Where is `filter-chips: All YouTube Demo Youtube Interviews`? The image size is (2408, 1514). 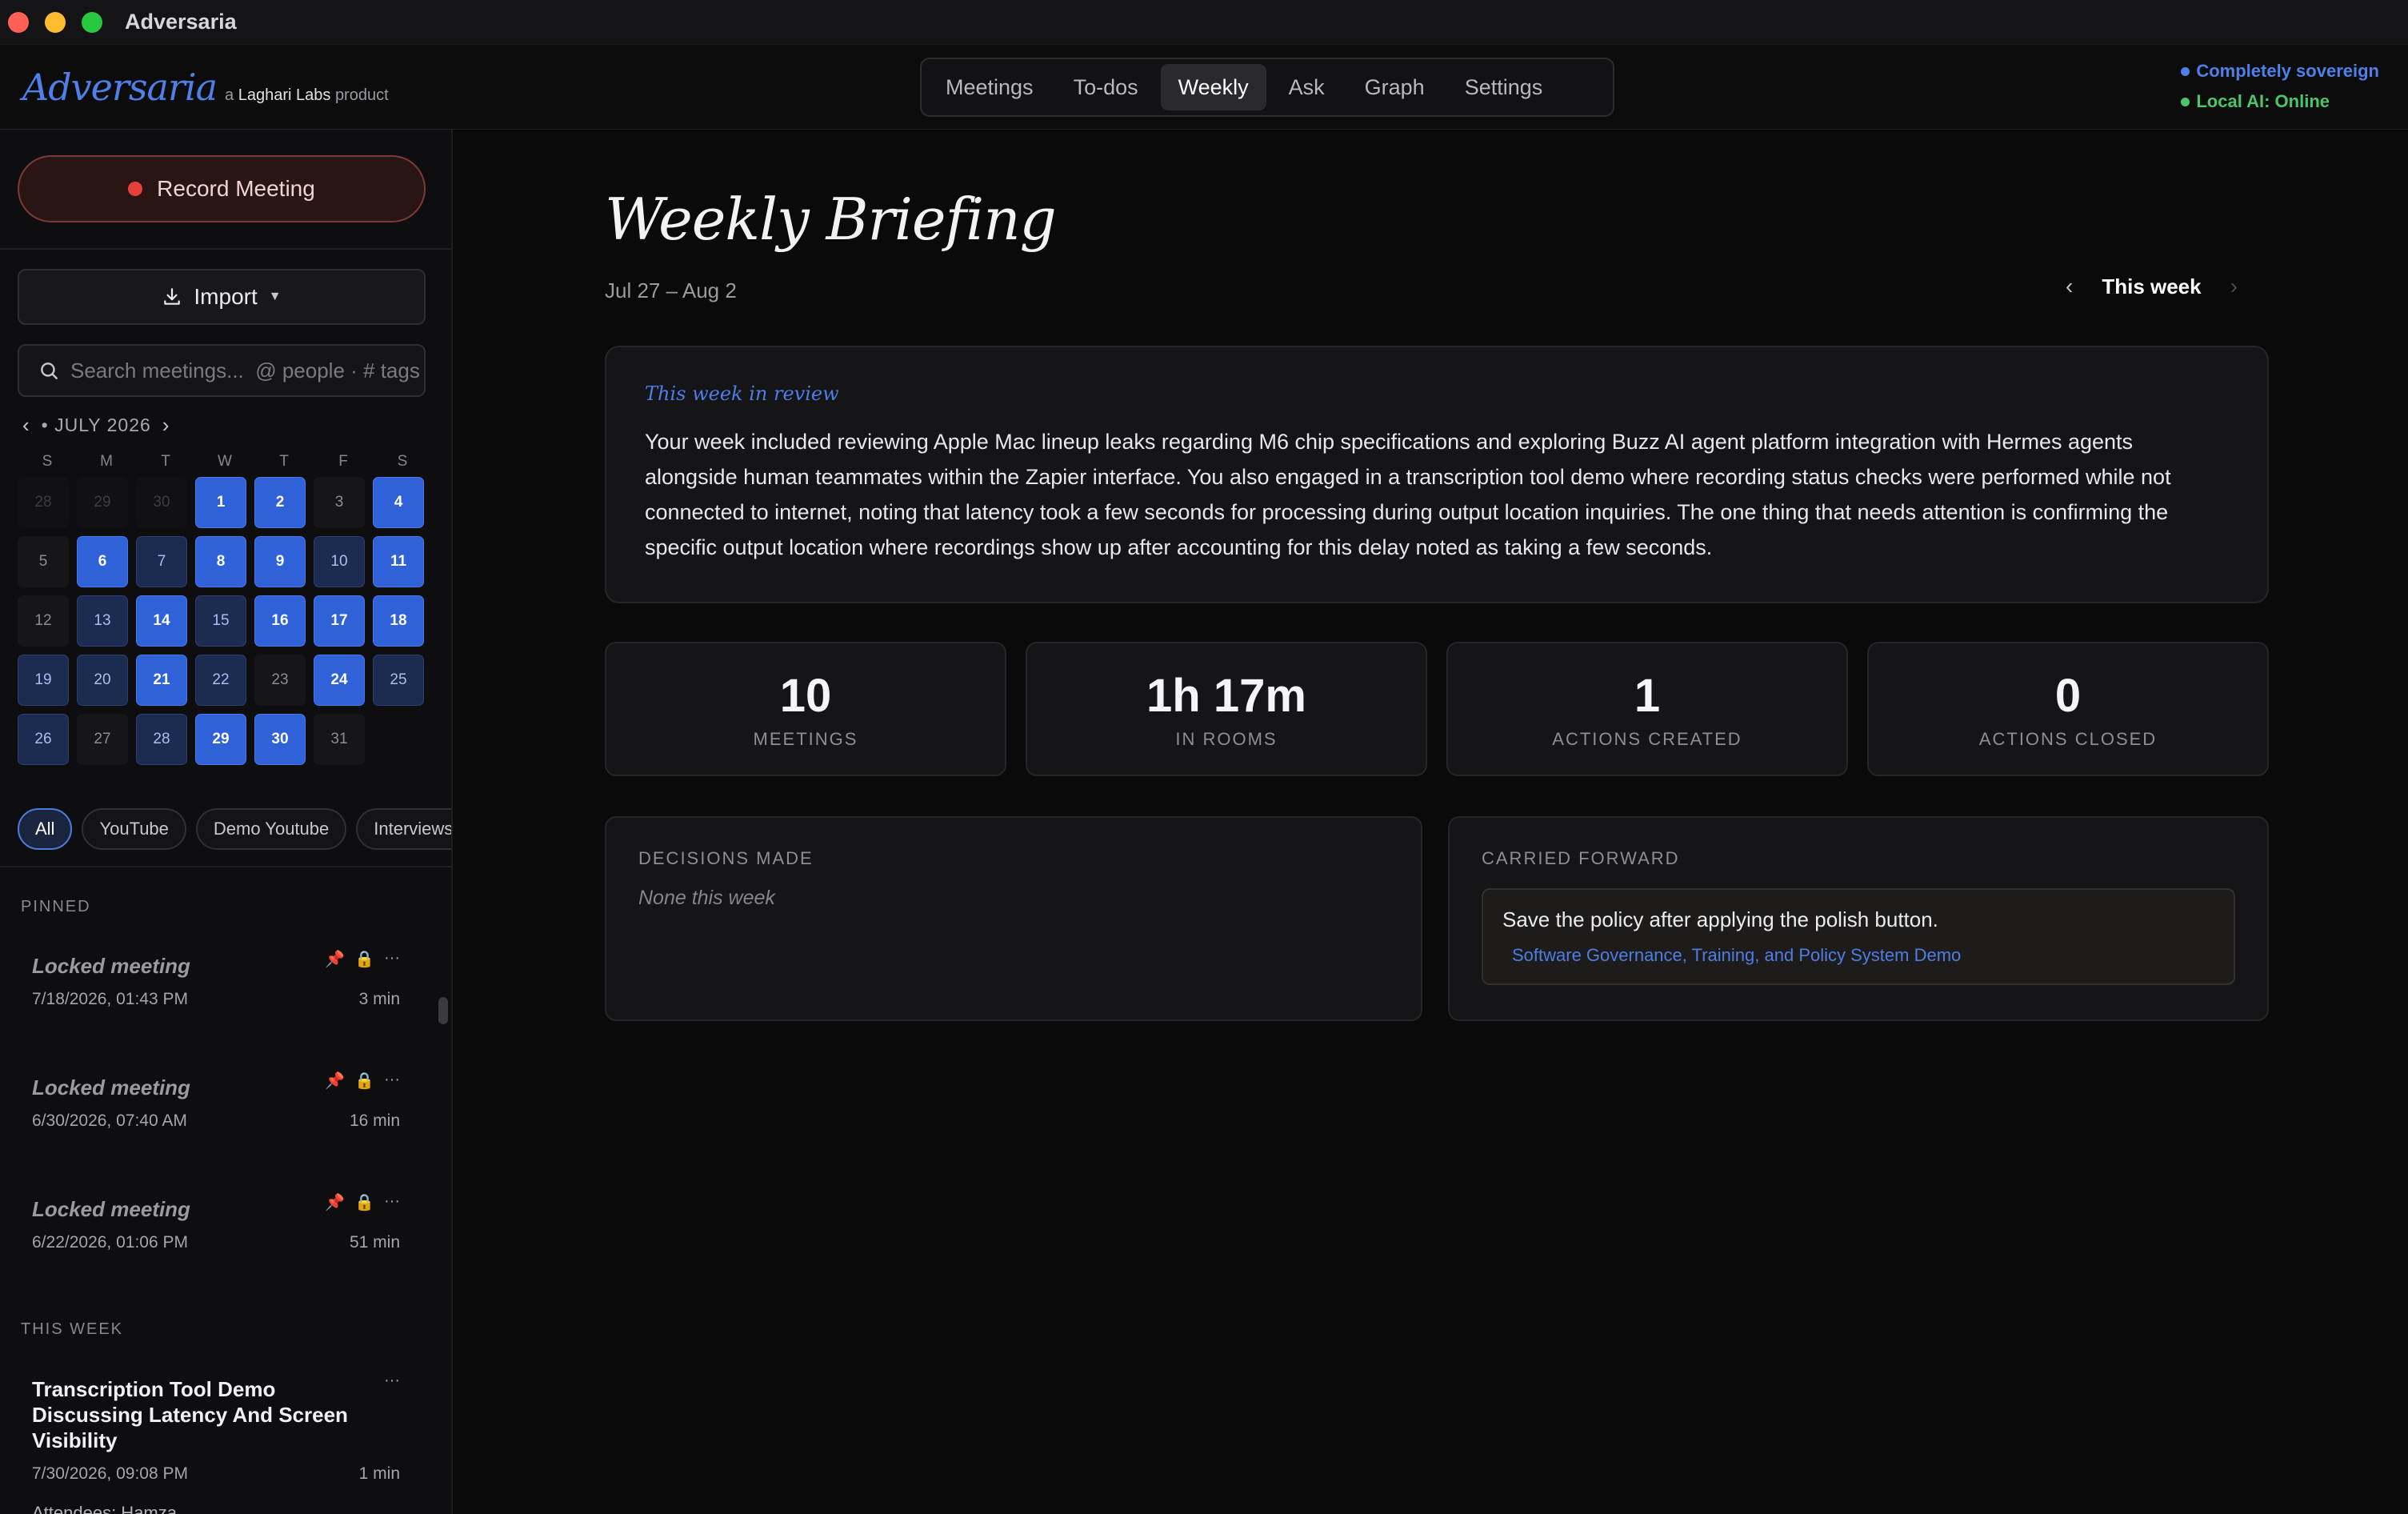
filter-chips: All YouTube Demo Youtube Interviews is located at coordinates (234, 829).